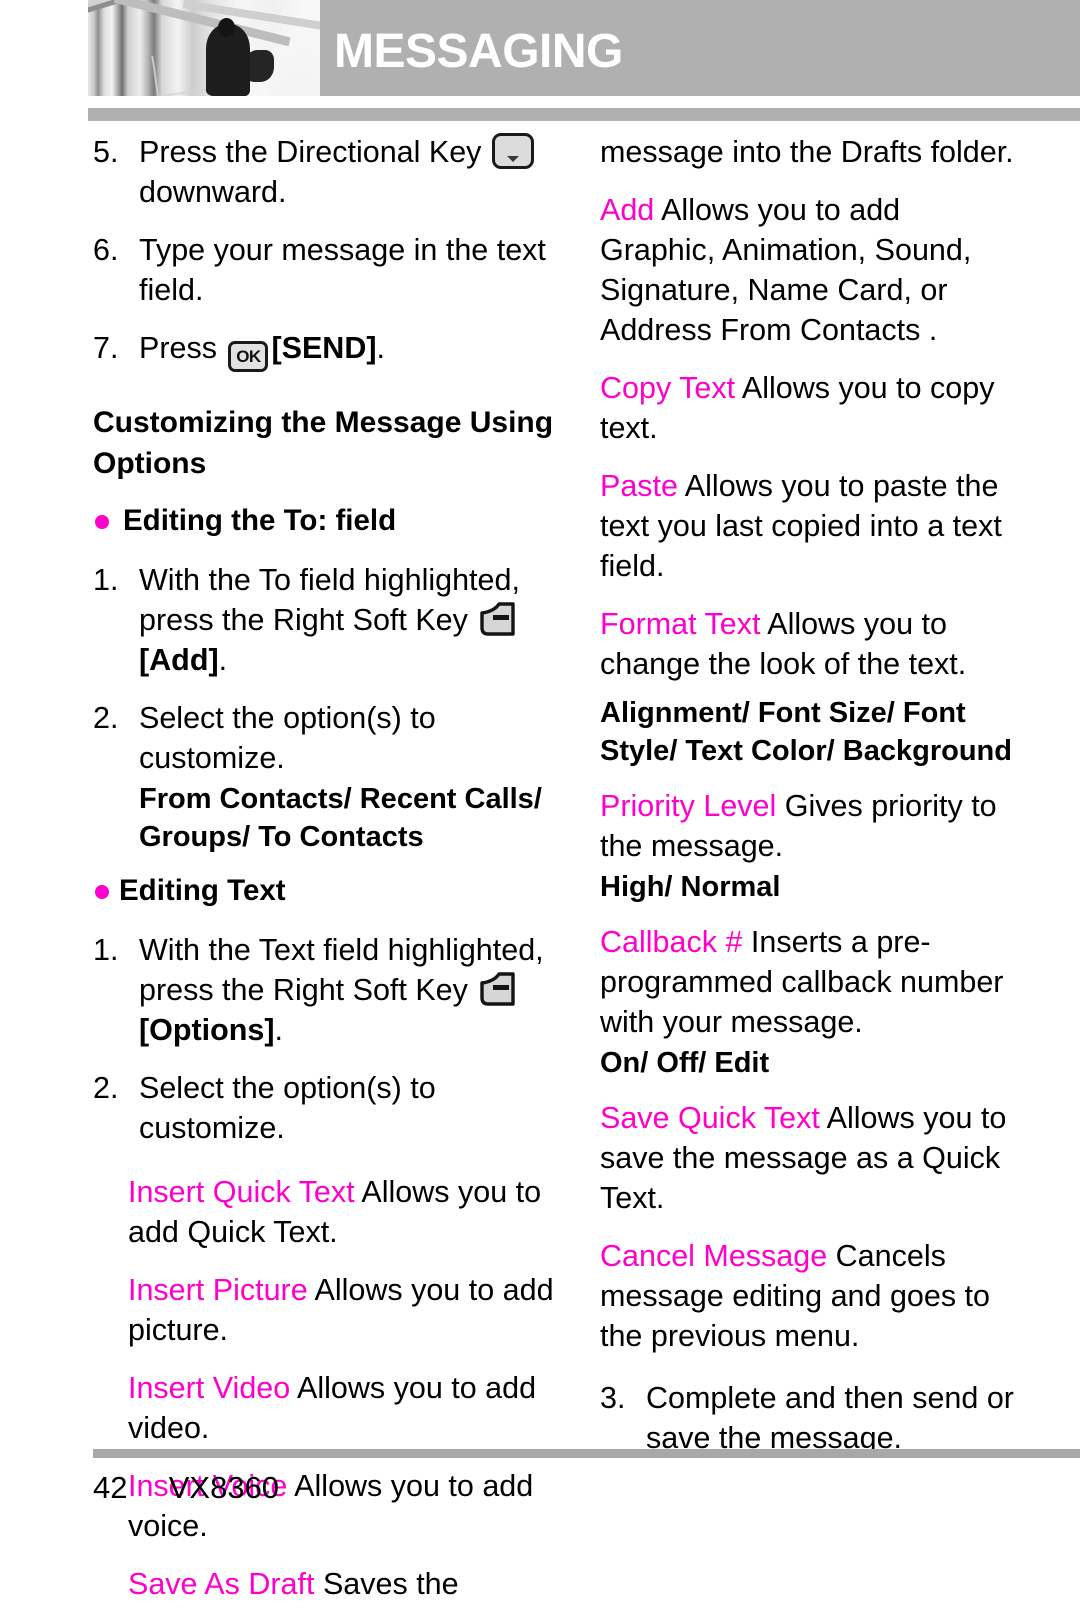 The image size is (1080, 1622). I want to click on soft-key-label: [SEND], so click(324, 348).